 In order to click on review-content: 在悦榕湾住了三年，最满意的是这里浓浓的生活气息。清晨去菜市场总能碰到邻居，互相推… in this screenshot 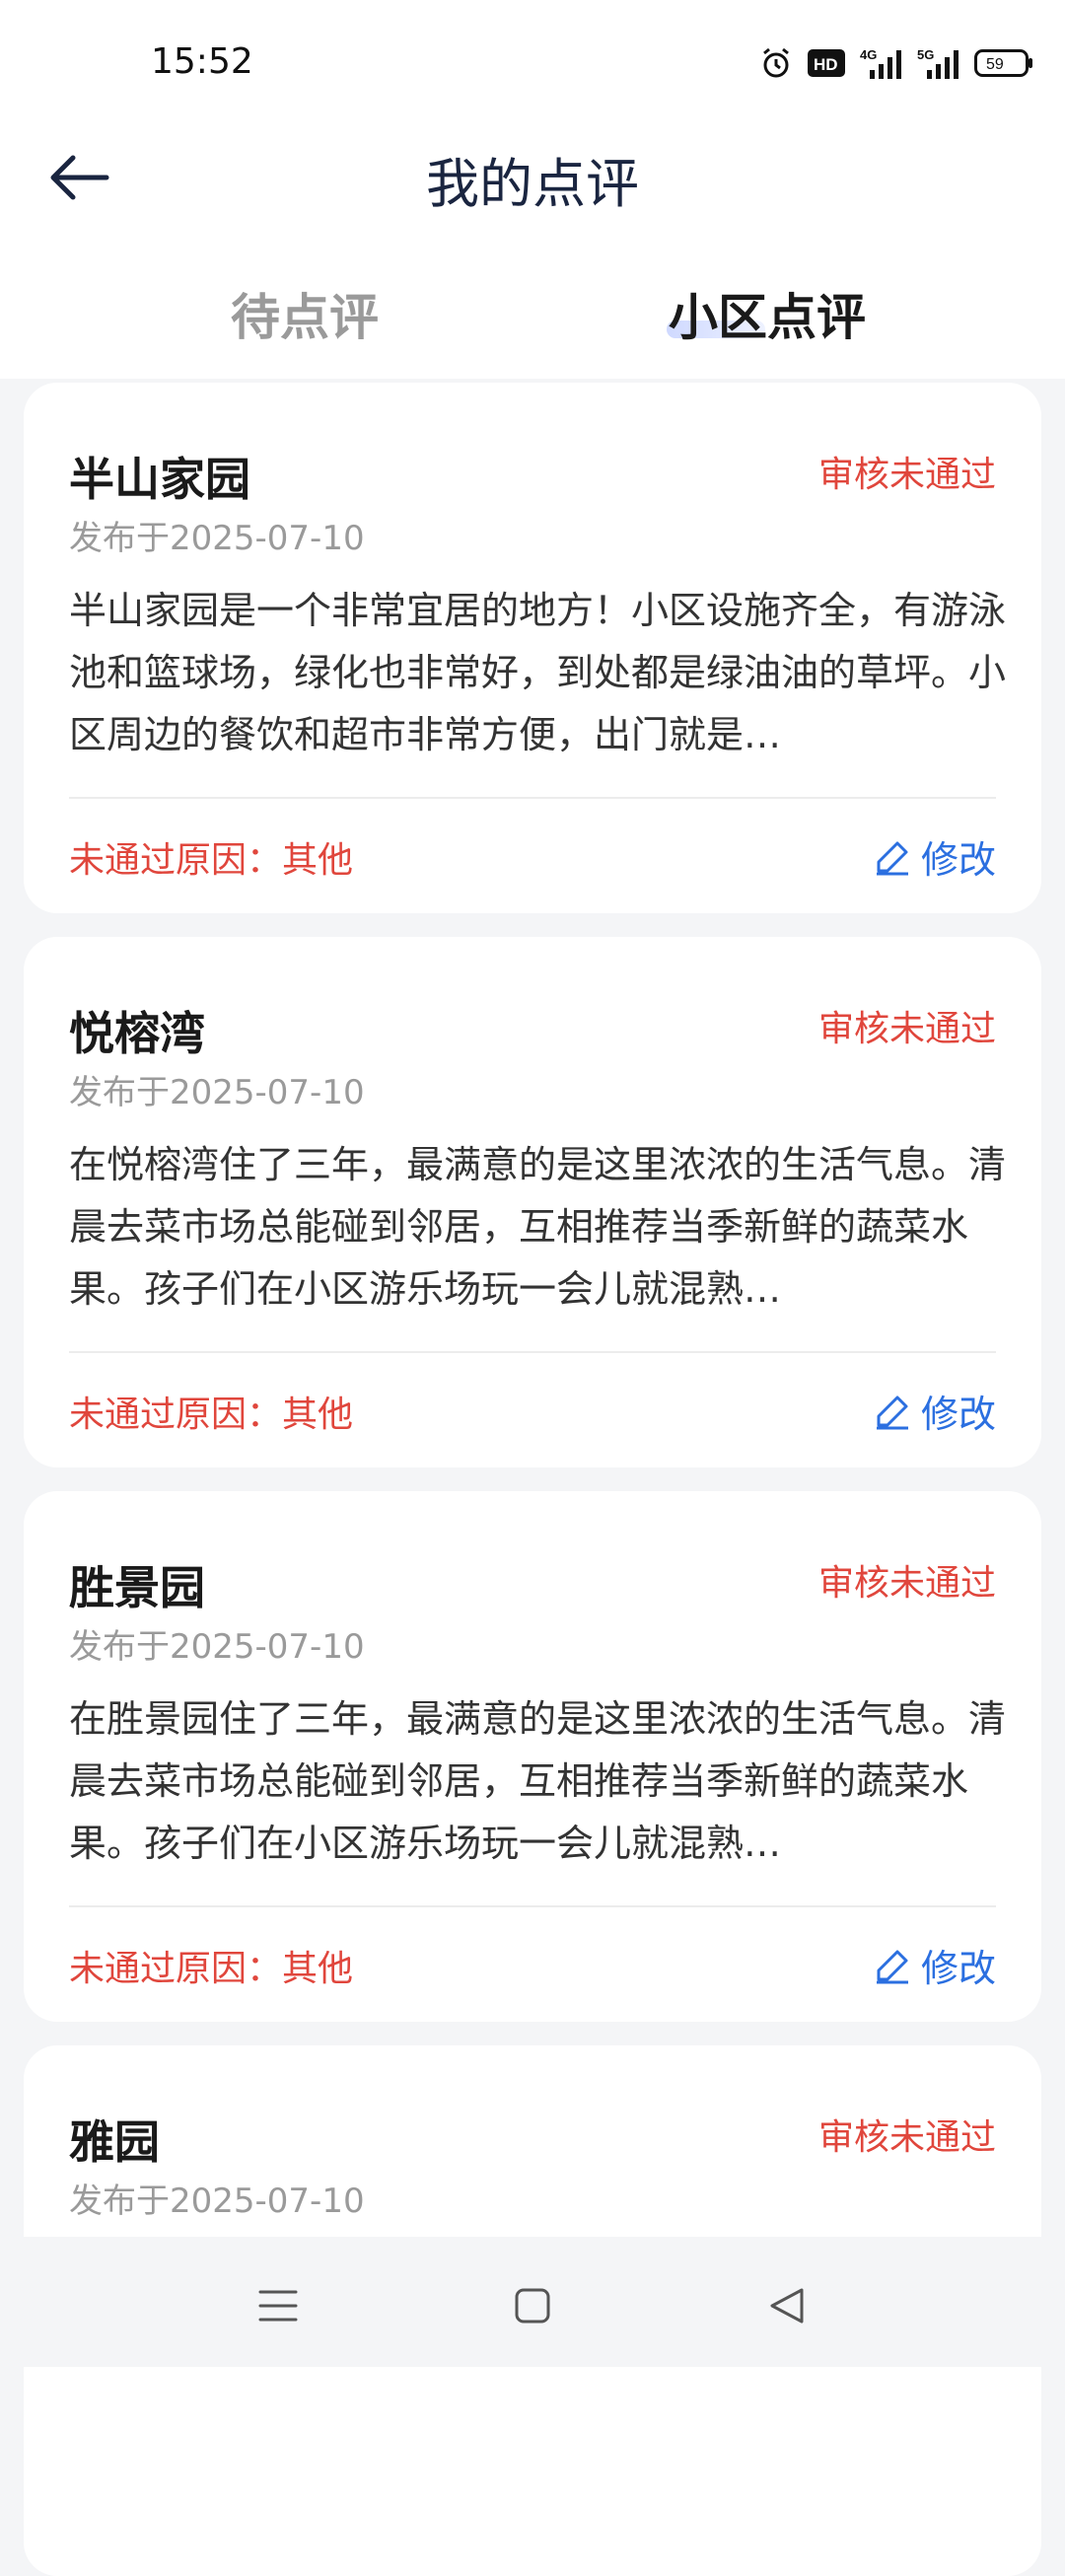, I will do `click(537, 1227)`.